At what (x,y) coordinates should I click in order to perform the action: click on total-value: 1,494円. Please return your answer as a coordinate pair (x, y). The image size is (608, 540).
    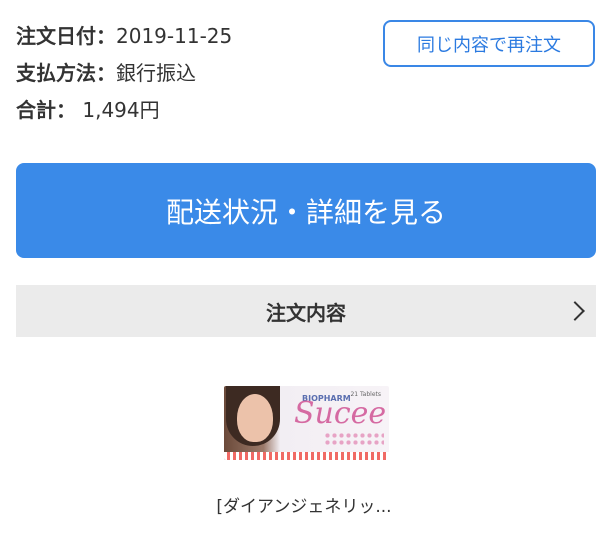
    Looking at the image, I should click on (118, 110).